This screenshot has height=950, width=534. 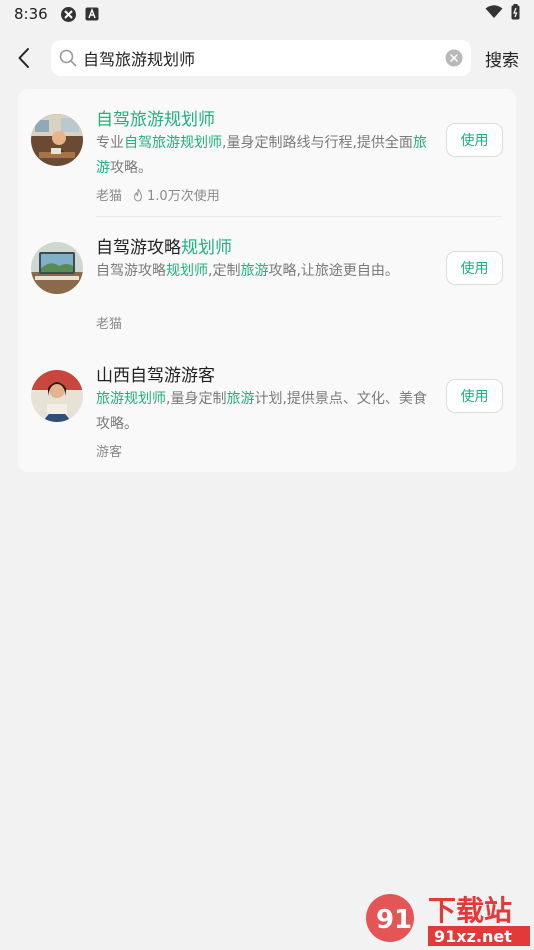 I want to click on text-segment: ,定制, so click(x=224, y=271).